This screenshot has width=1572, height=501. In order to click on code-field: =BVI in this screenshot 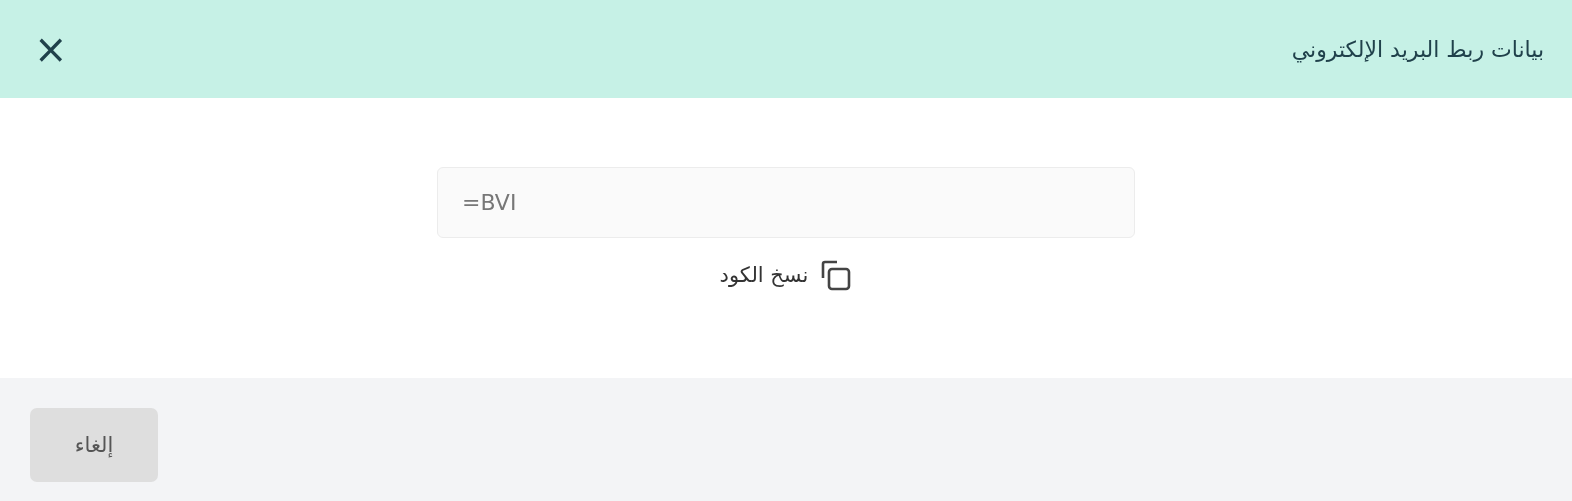, I will do `click(786, 202)`.